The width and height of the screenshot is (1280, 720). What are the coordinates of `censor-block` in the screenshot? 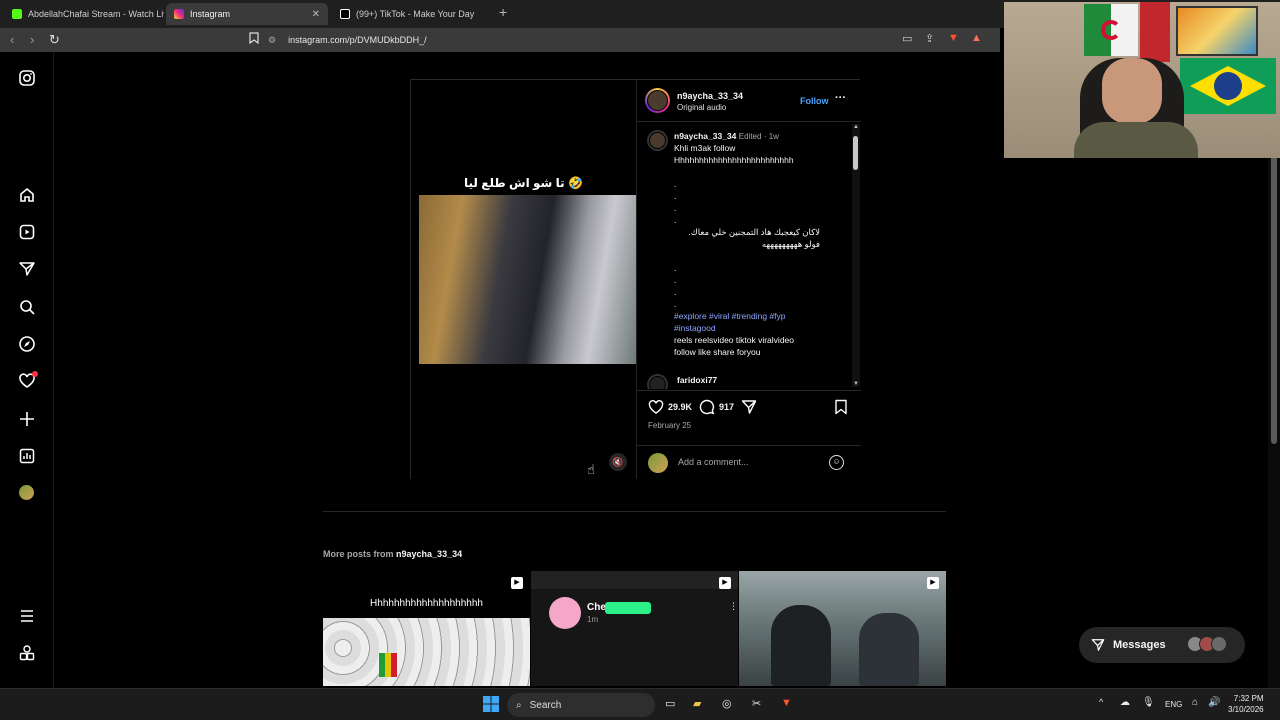 It's located at (628, 608).